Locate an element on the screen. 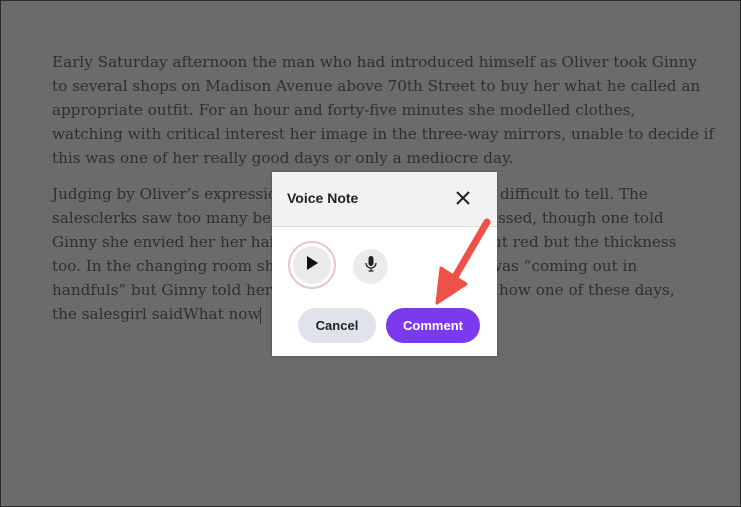 The height and width of the screenshot is (507, 741). annotation-arrow is located at coordinates (463, 261).